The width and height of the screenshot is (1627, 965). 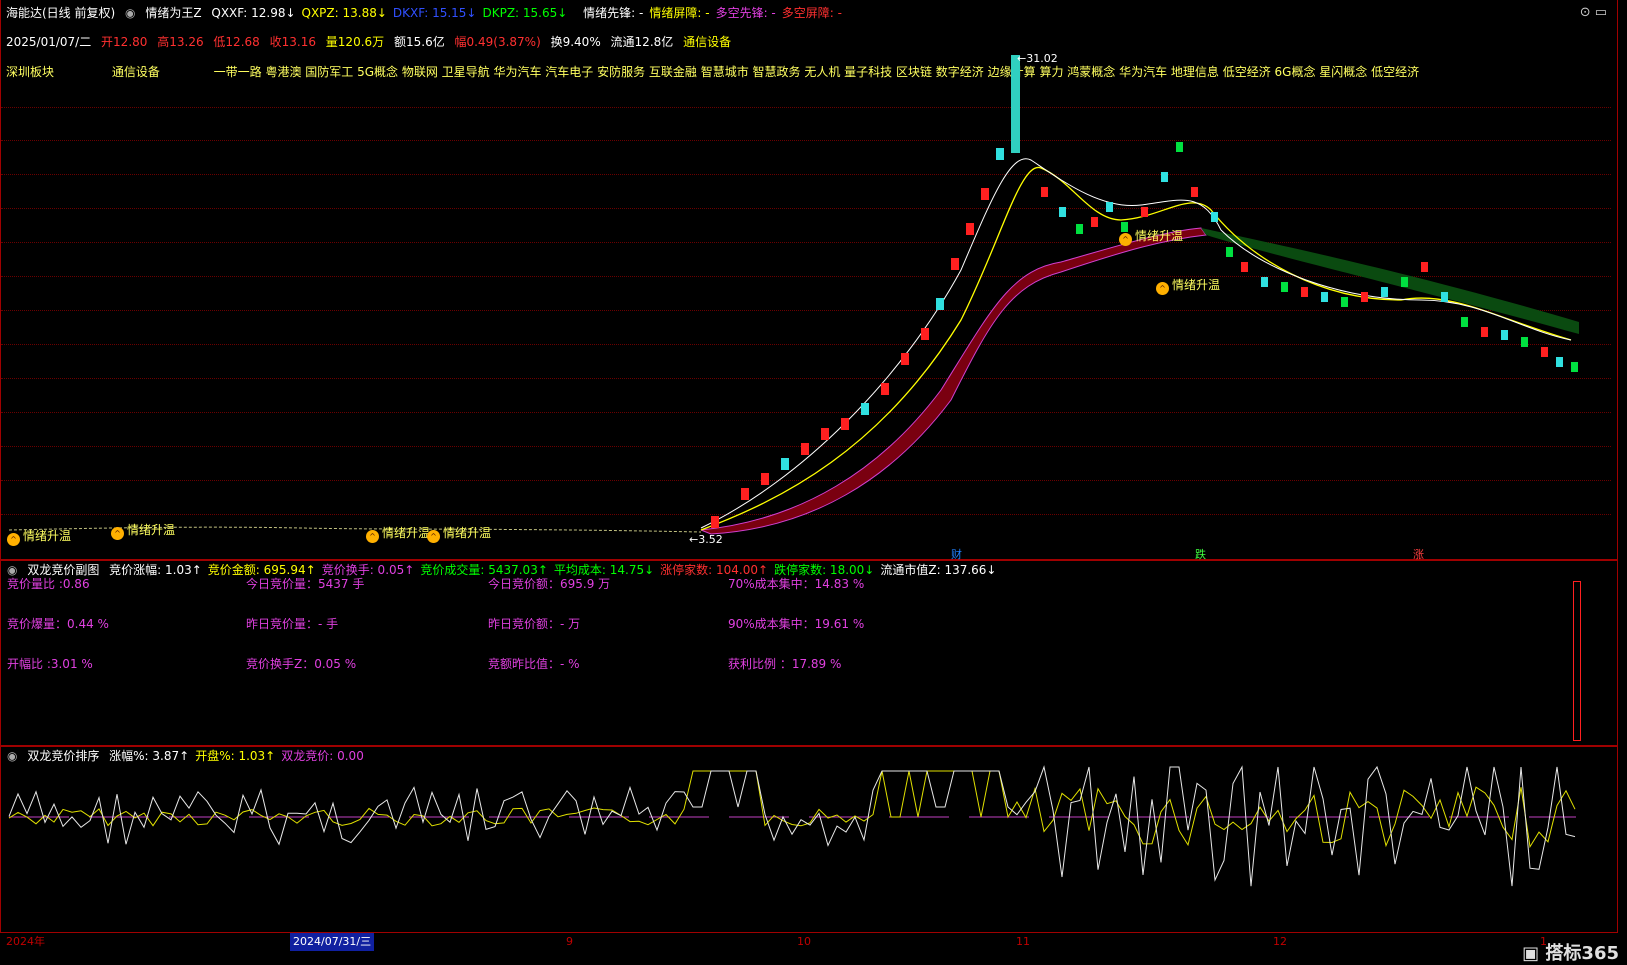 What do you see at coordinates (305, 584) in the screenshot?
I see `auction-stat: 今日竞价量：5437 手` at bounding box center [305, 584].